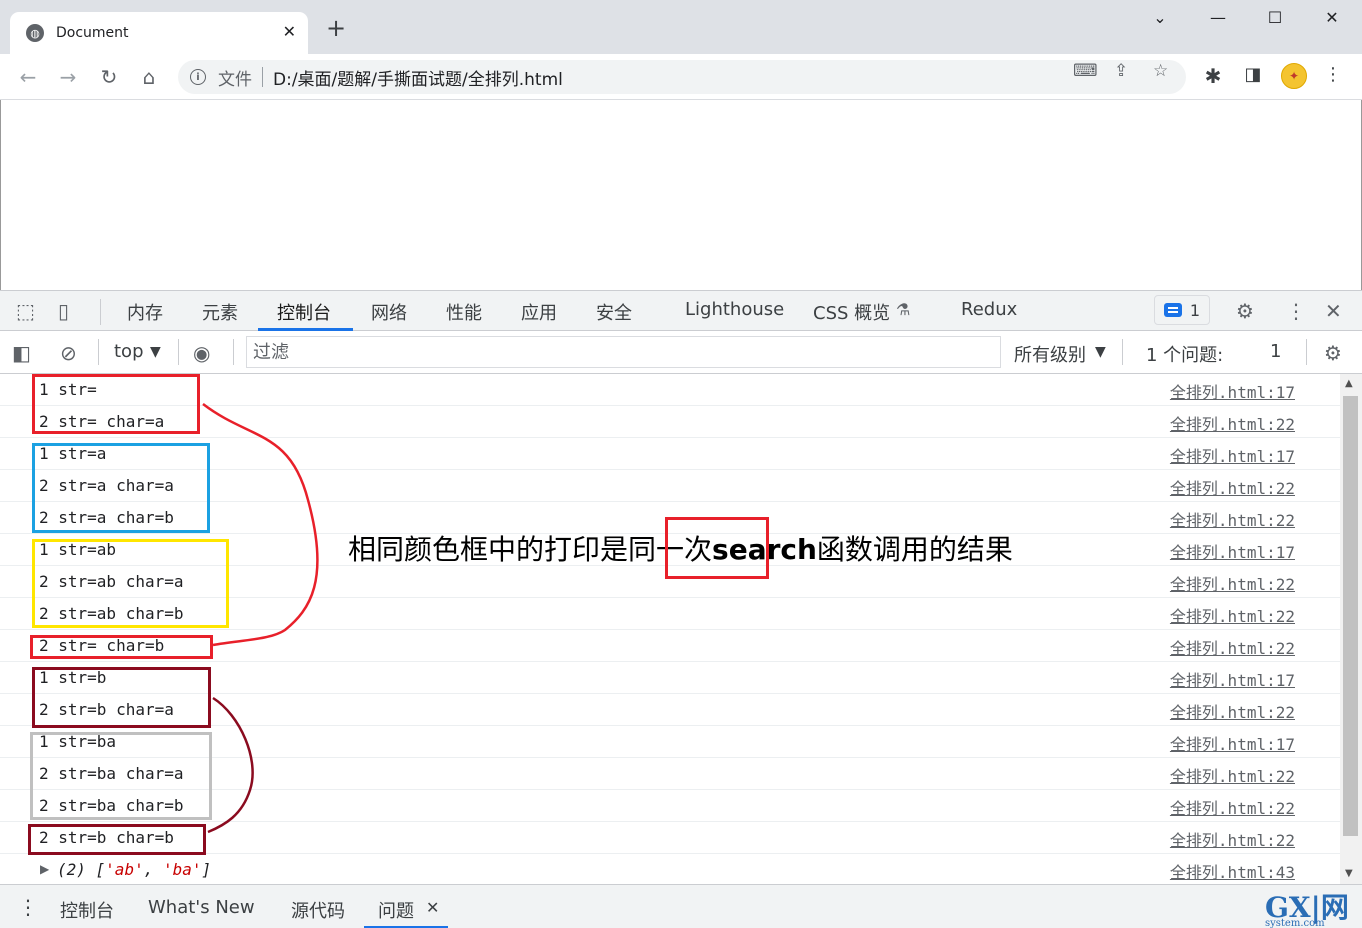  What do you see at coordinates (230, 765) in the screenshot?
I see `maroon-connector` at bounding box center [230, 765].